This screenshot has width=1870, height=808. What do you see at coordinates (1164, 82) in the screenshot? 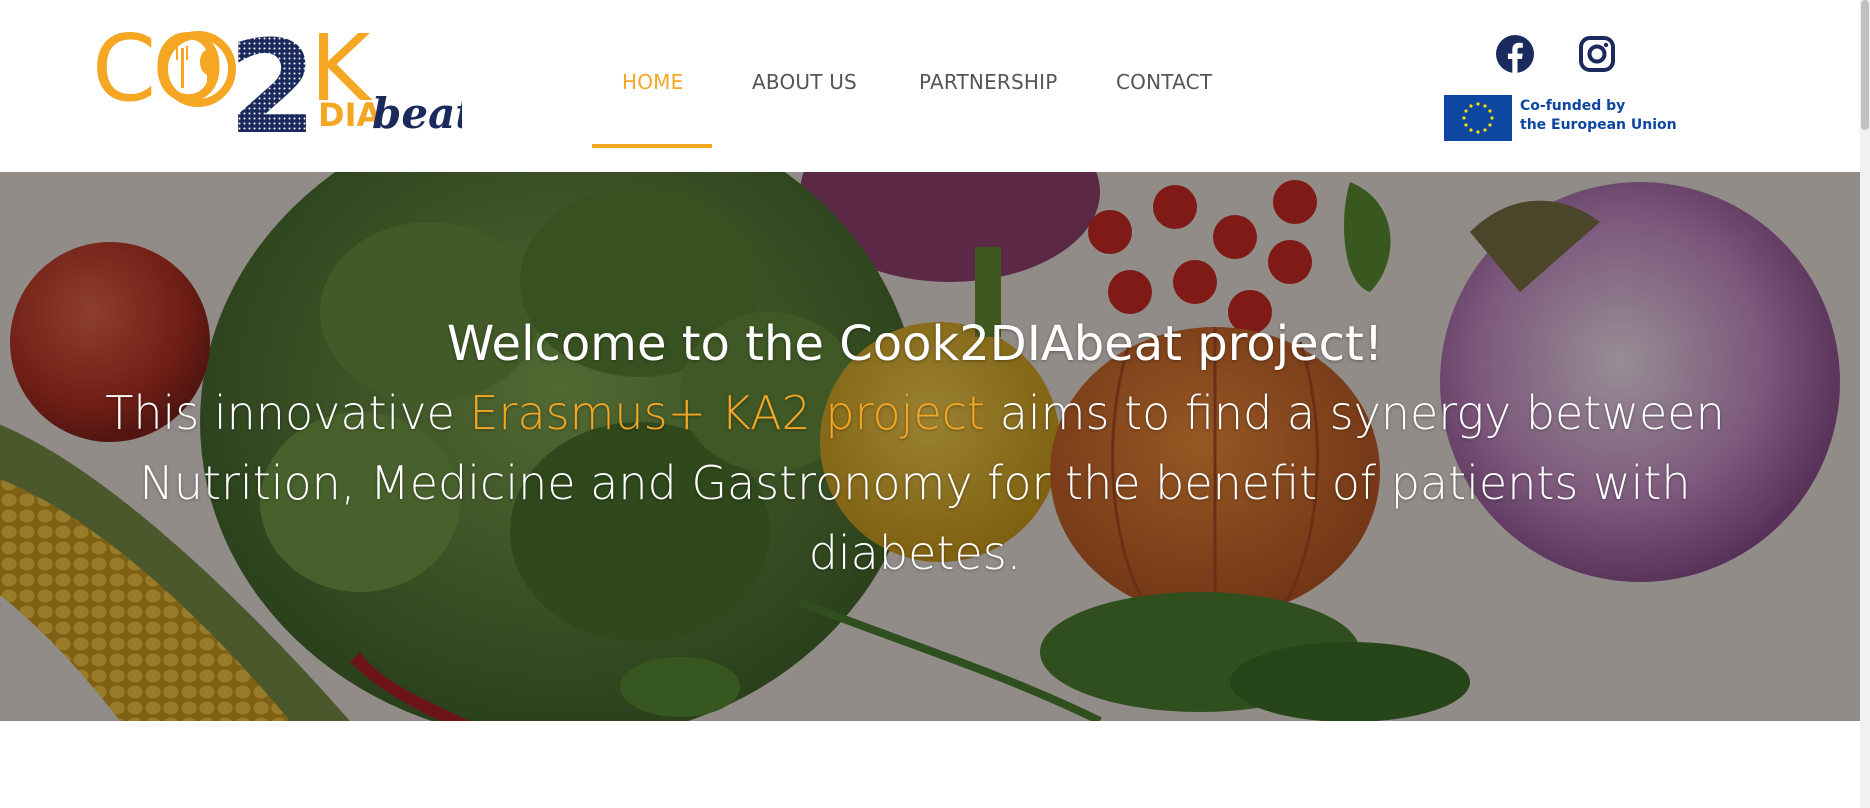
I see `nav-item-contact: CONTACT` at bounding box center [1164, 82].